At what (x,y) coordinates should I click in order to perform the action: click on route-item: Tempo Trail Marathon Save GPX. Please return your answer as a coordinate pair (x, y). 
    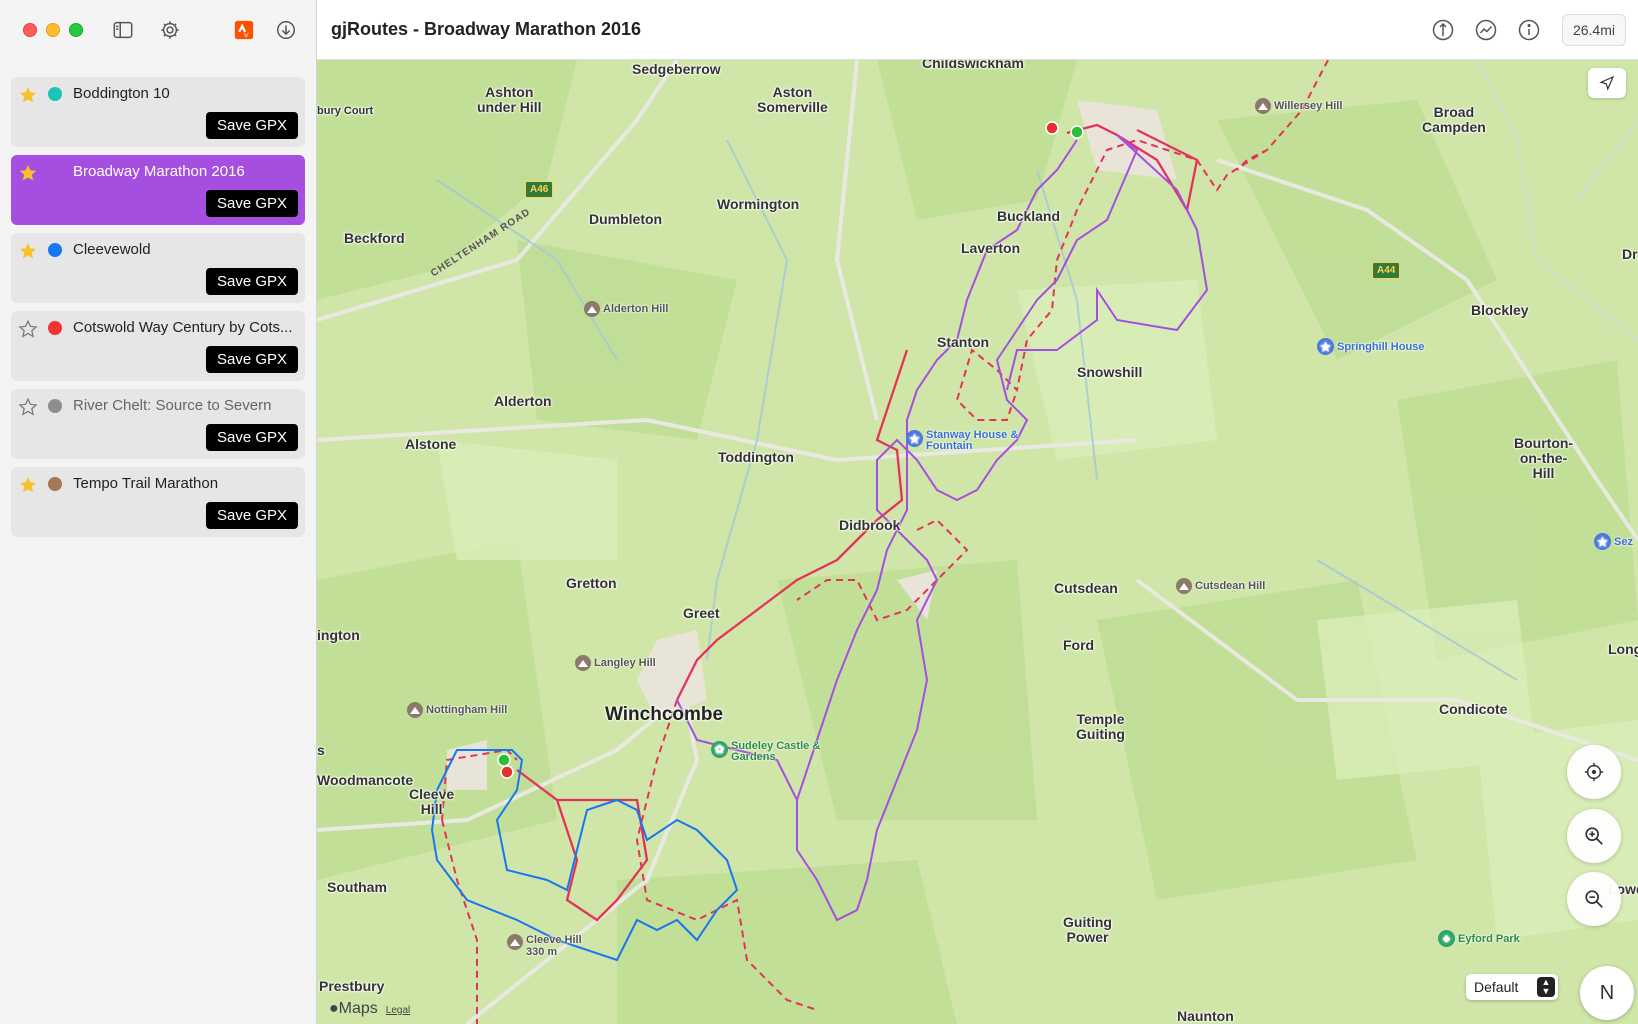
    Looking at the image, I should click on (158, 502).